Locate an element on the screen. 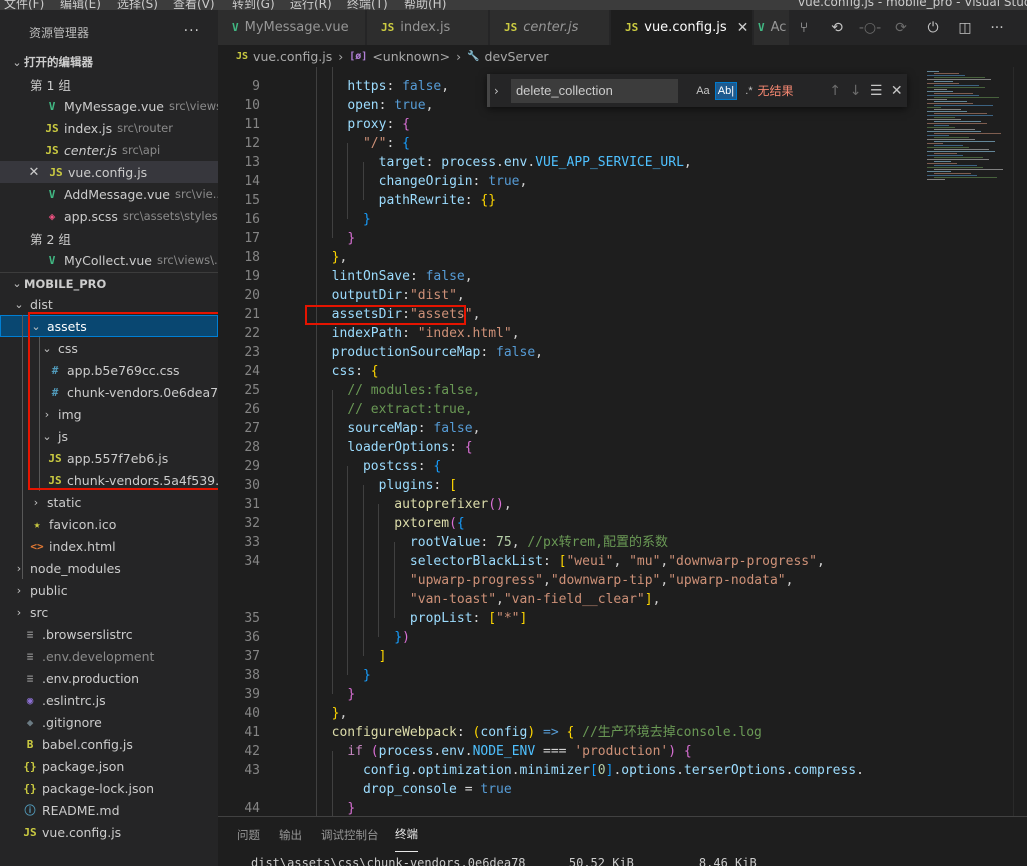 The width and height of the screenshot is (1027, 866). code-line: "van-toast","van-field__clear"], is located at coordinates (622, 599).